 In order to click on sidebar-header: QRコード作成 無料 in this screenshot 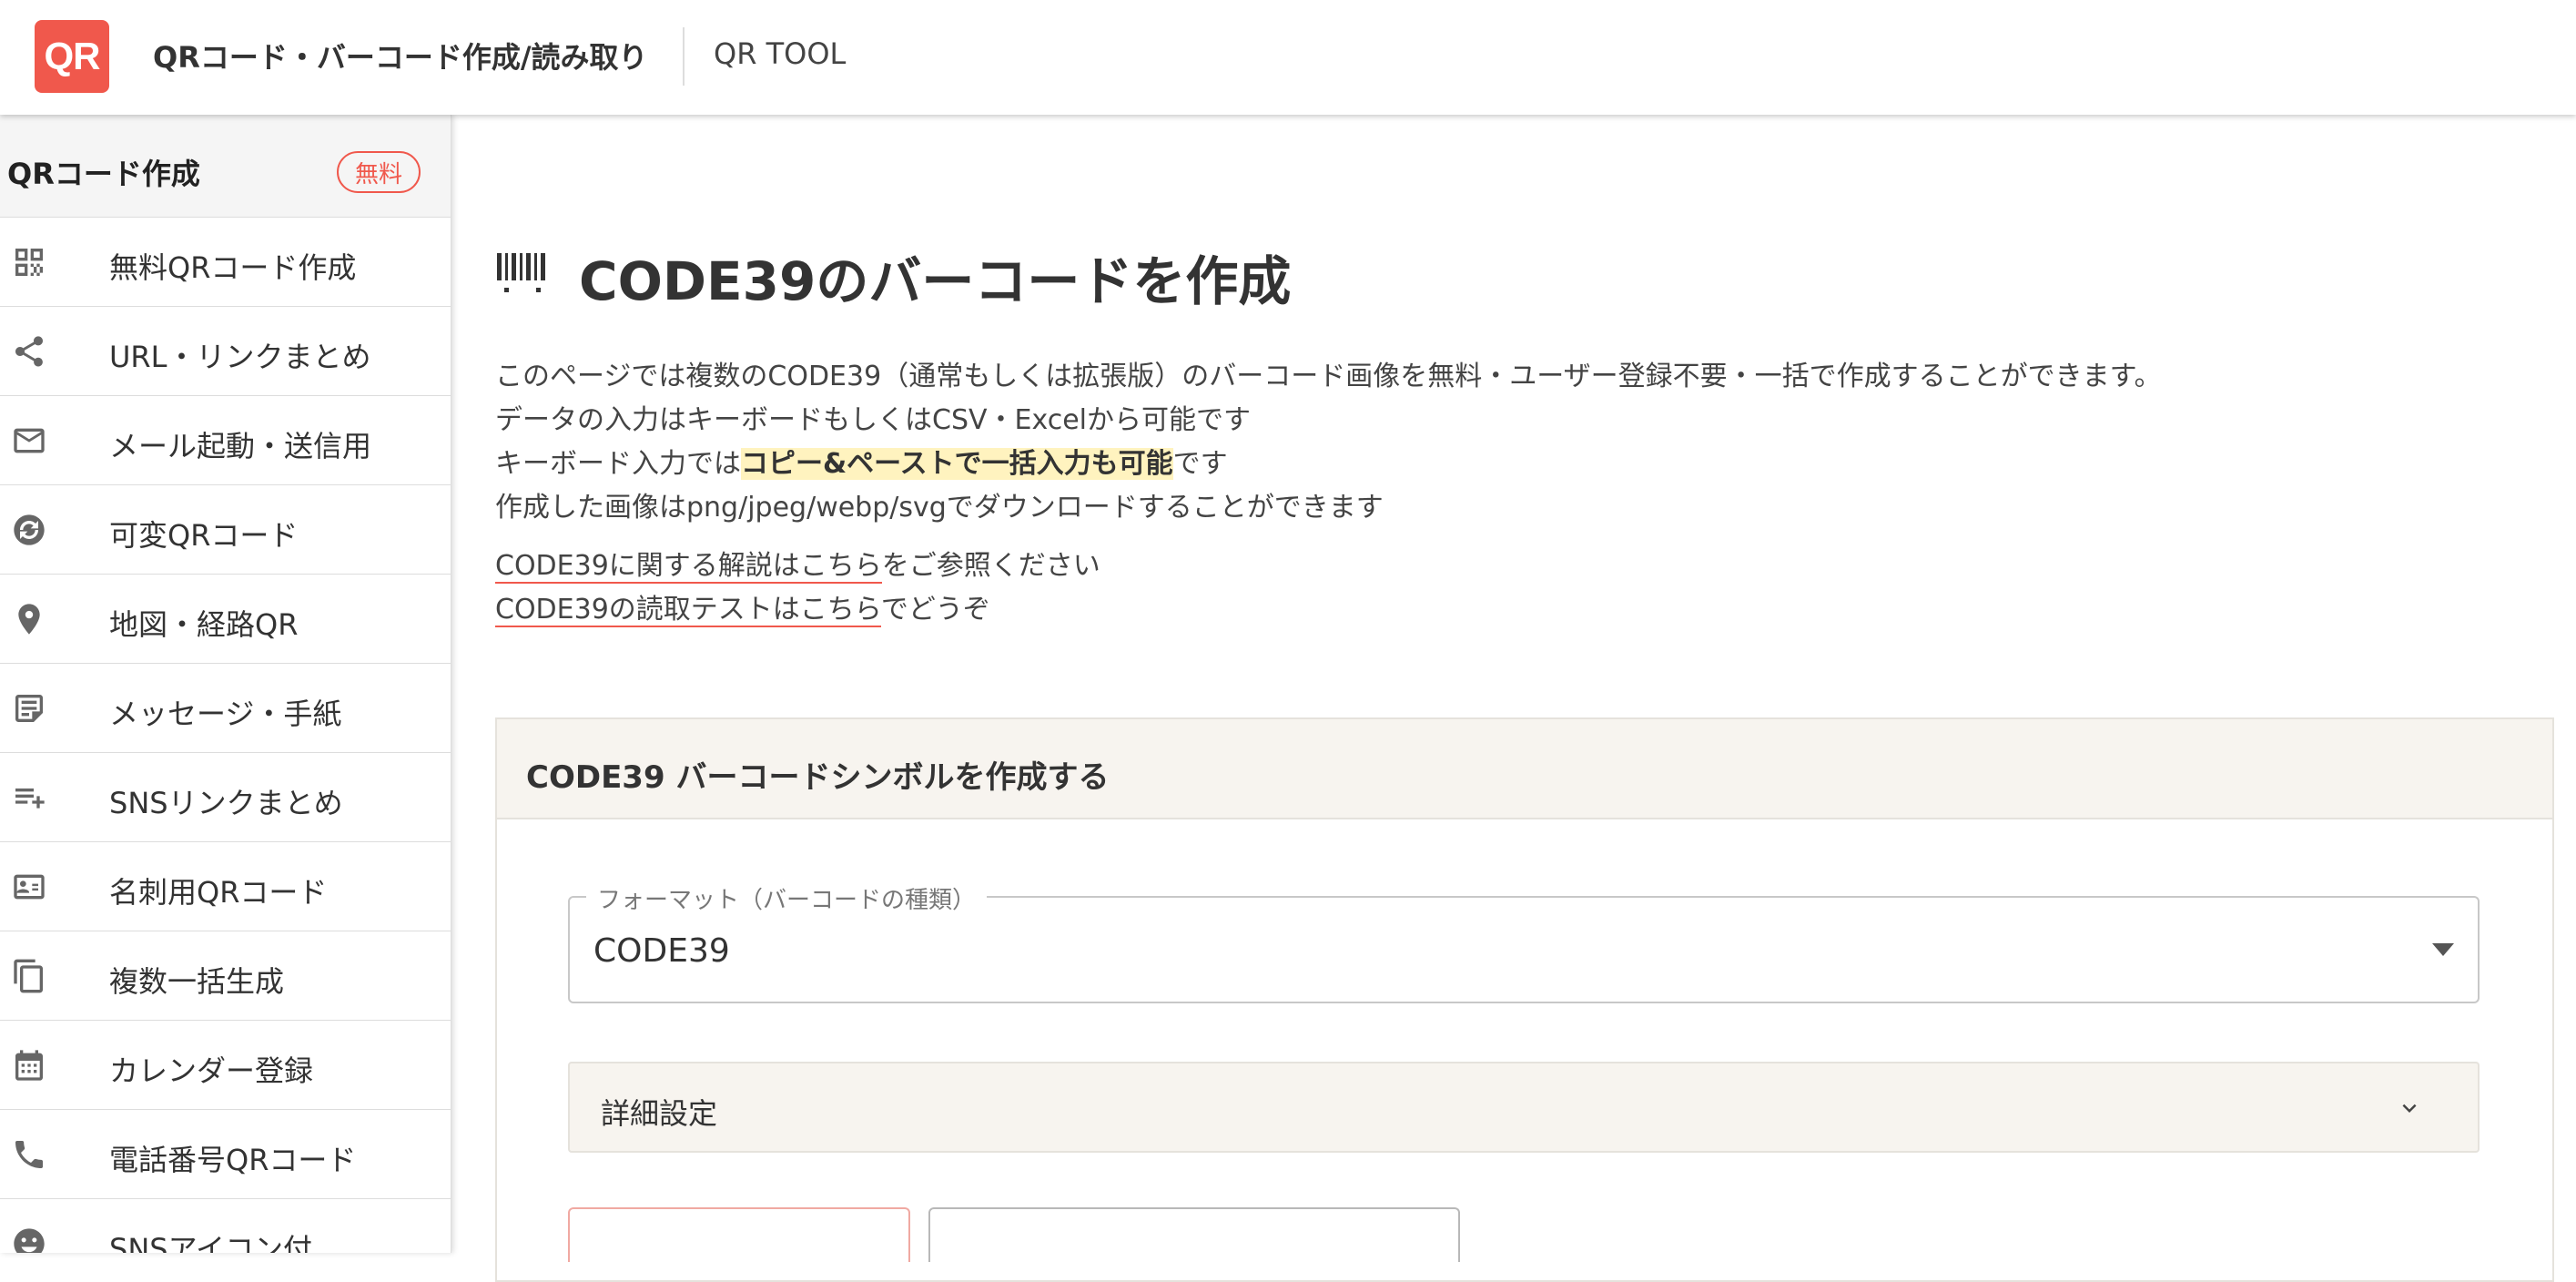, I will do `click(225, 166)`.